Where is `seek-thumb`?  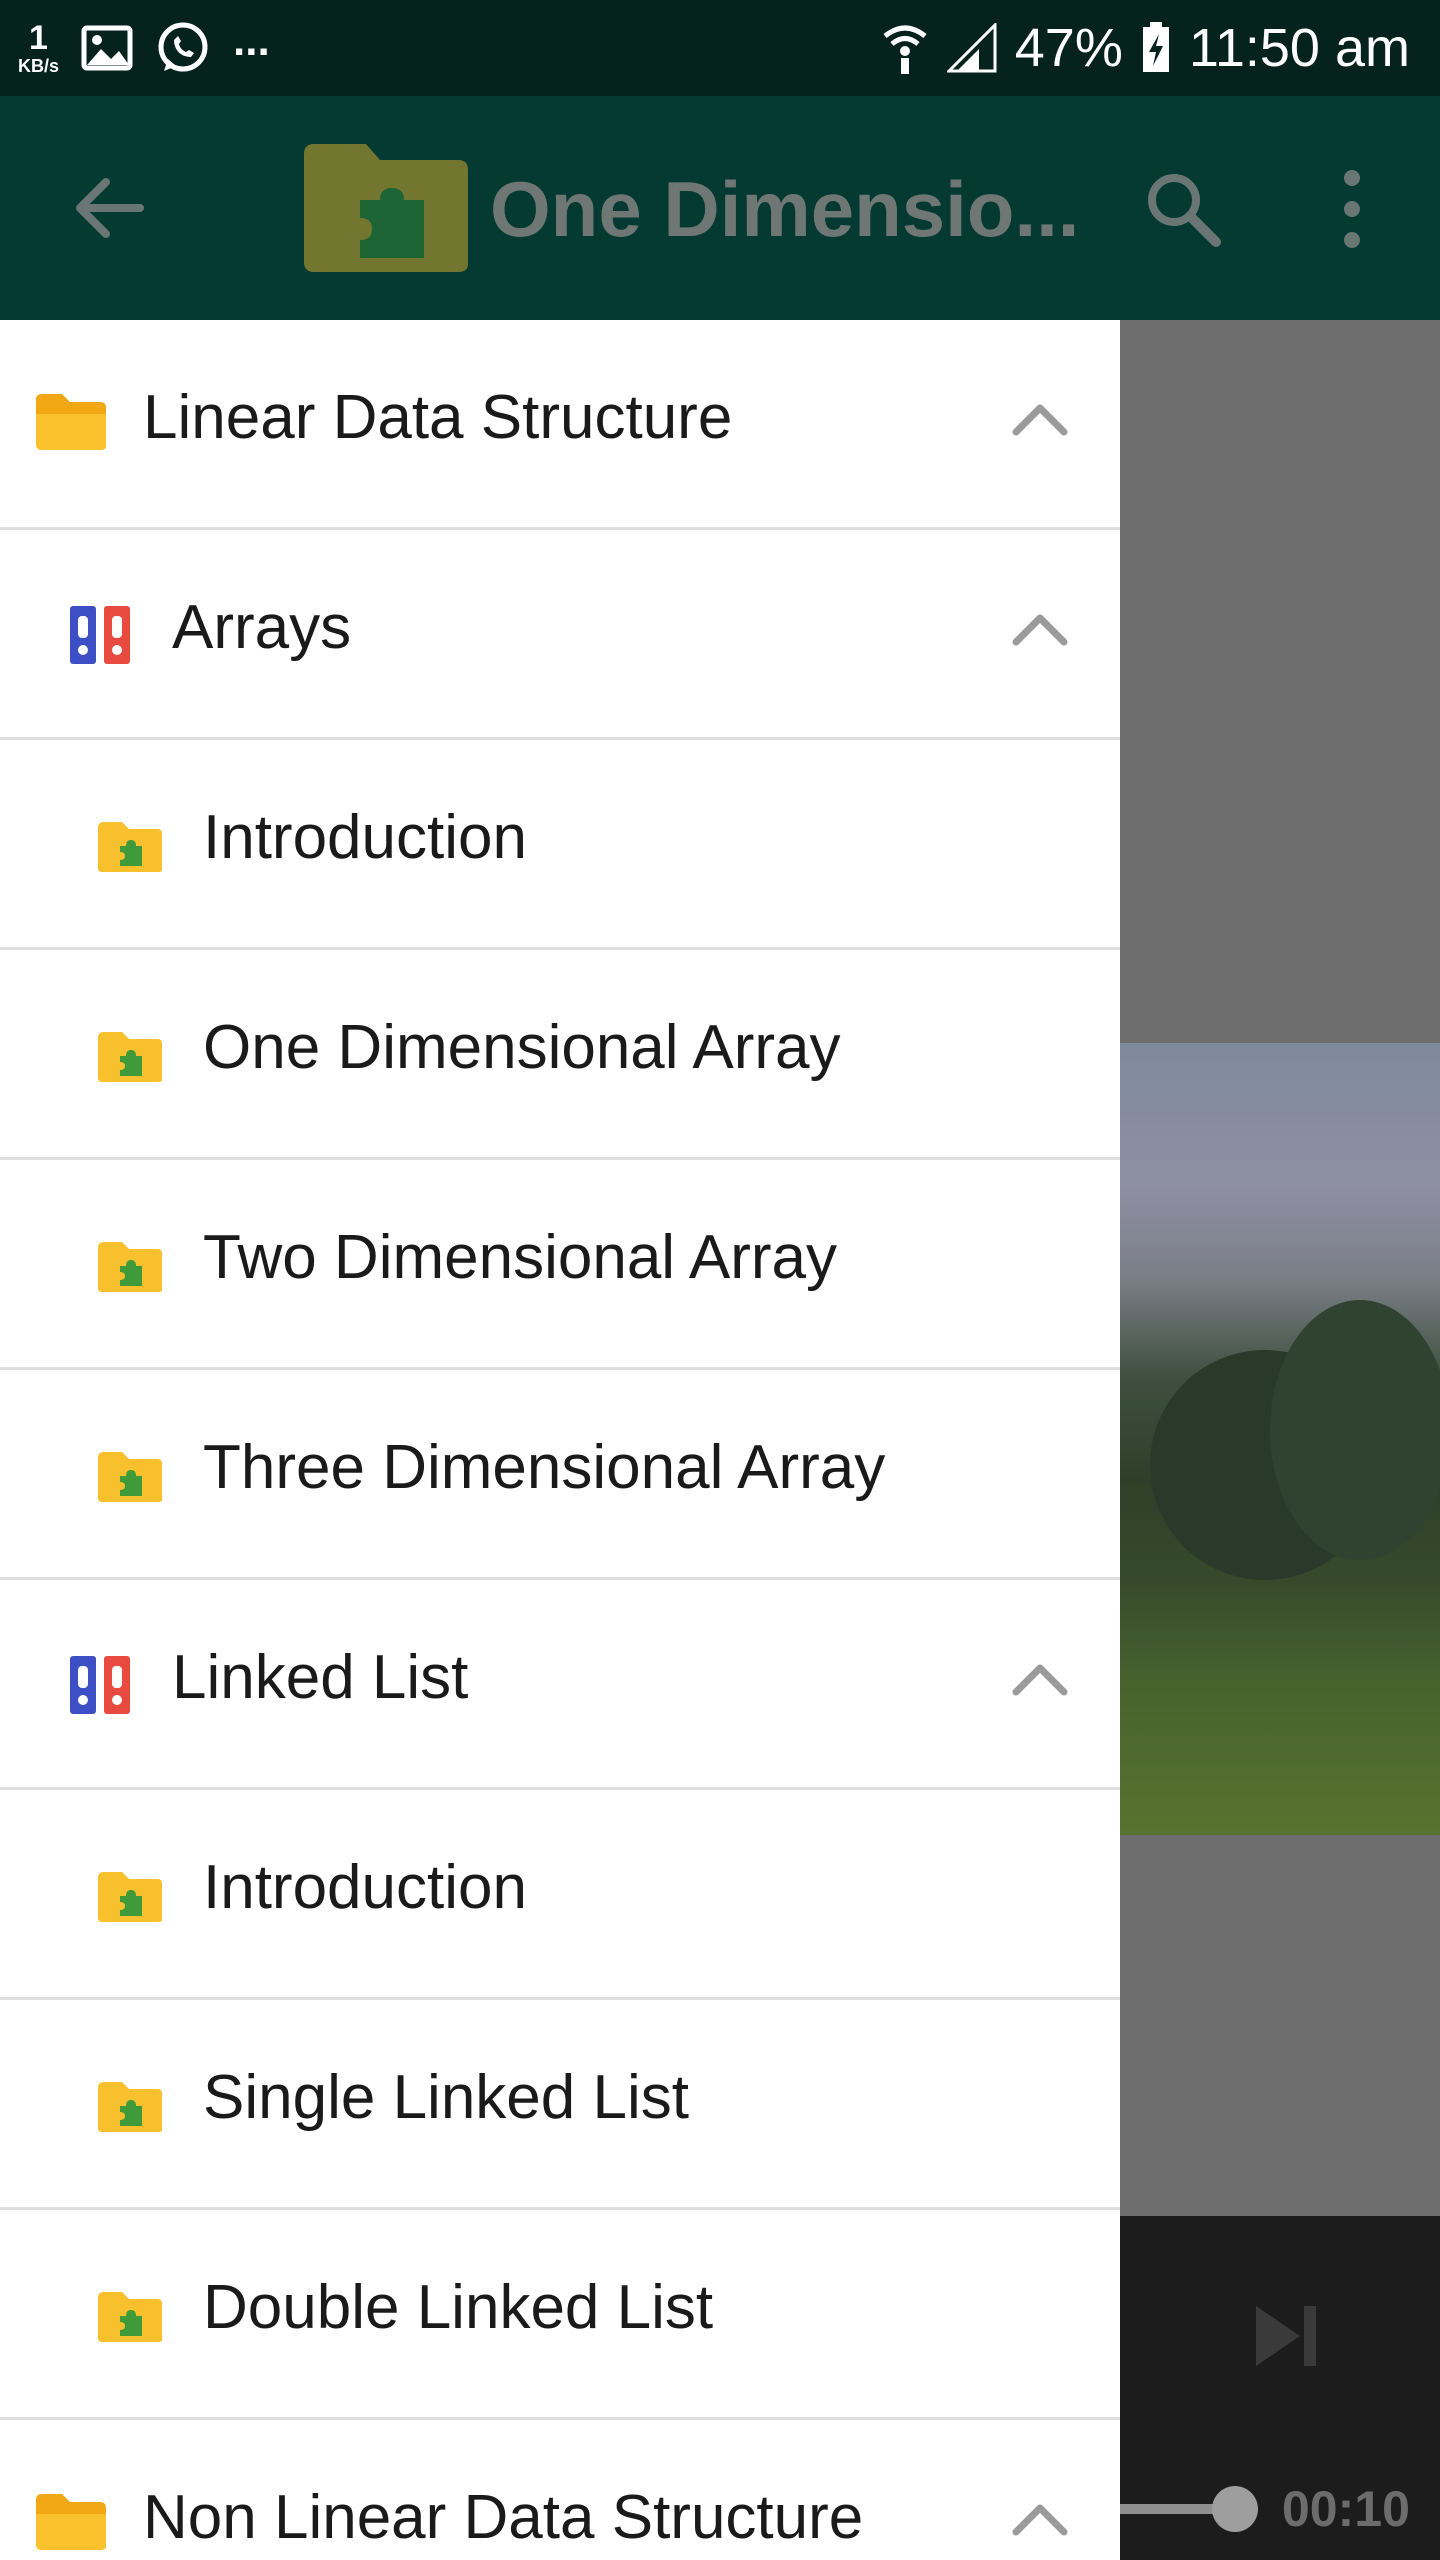 seek-thumb is located at coordinates (1235, 2509).